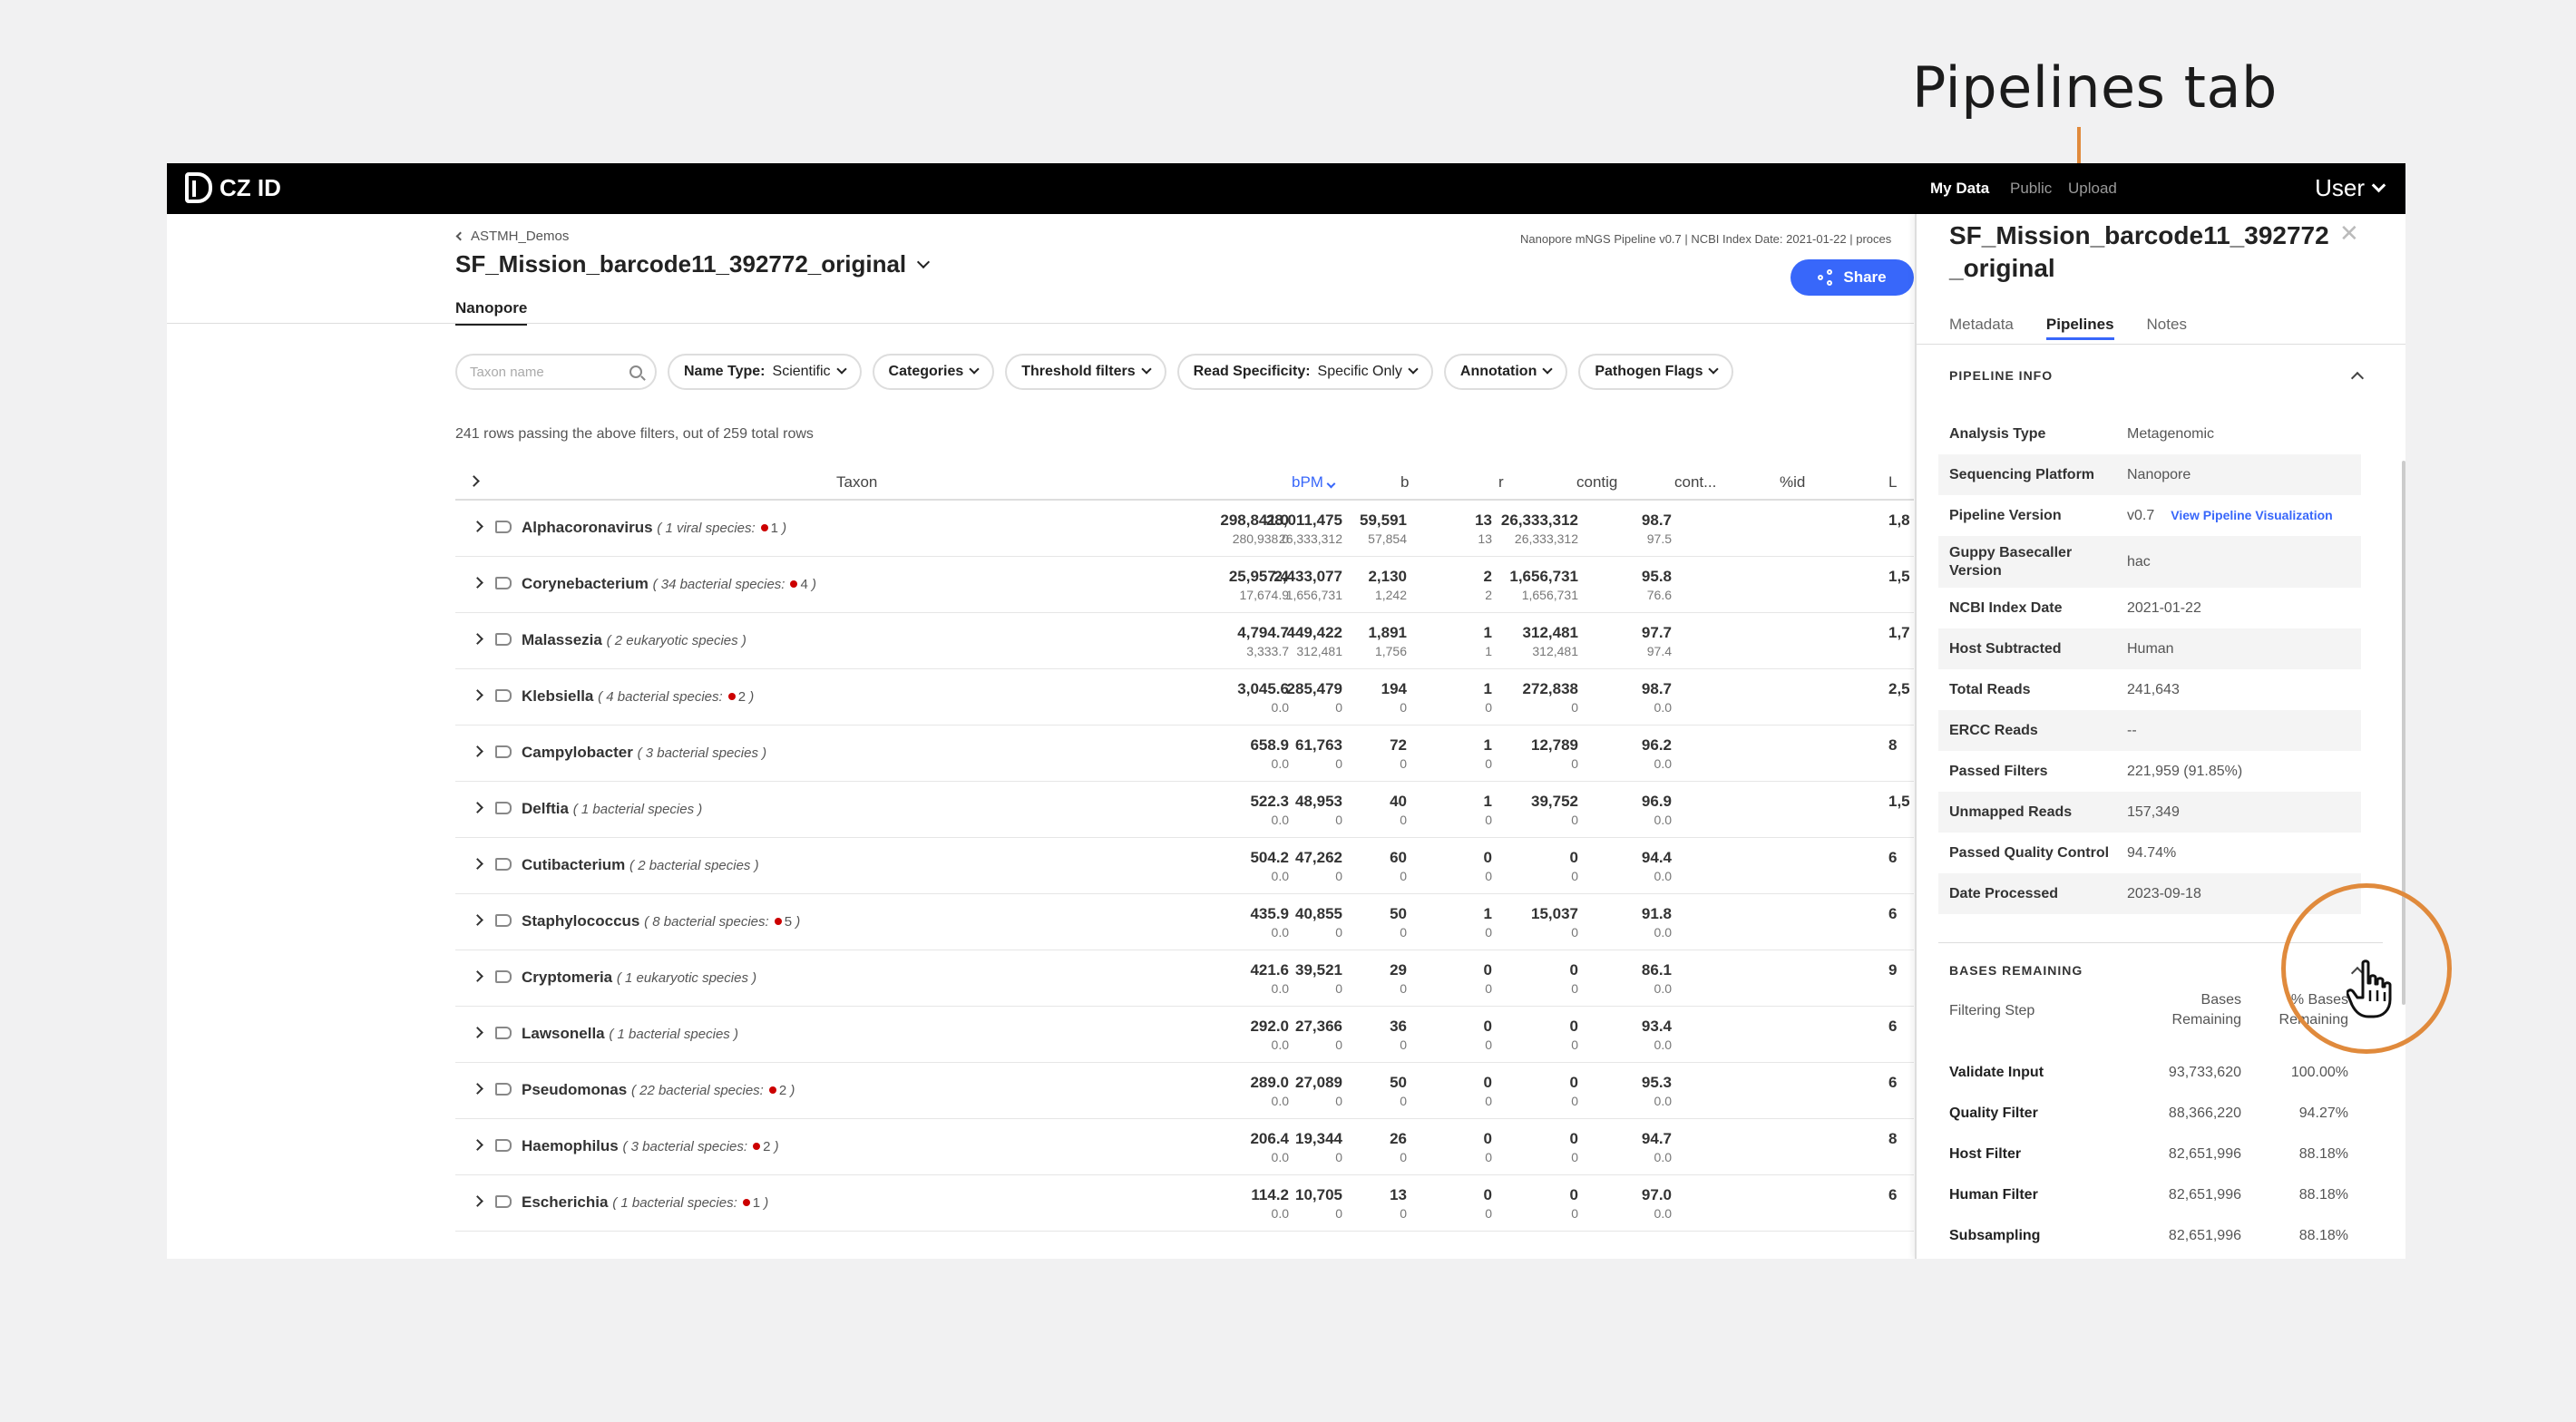 This screenshot has height=1422, width=2576. Describe the element at coordinates (2005, 515) in the screenshot. I see `pipeline-info-key: Pipeline Version` at that location.